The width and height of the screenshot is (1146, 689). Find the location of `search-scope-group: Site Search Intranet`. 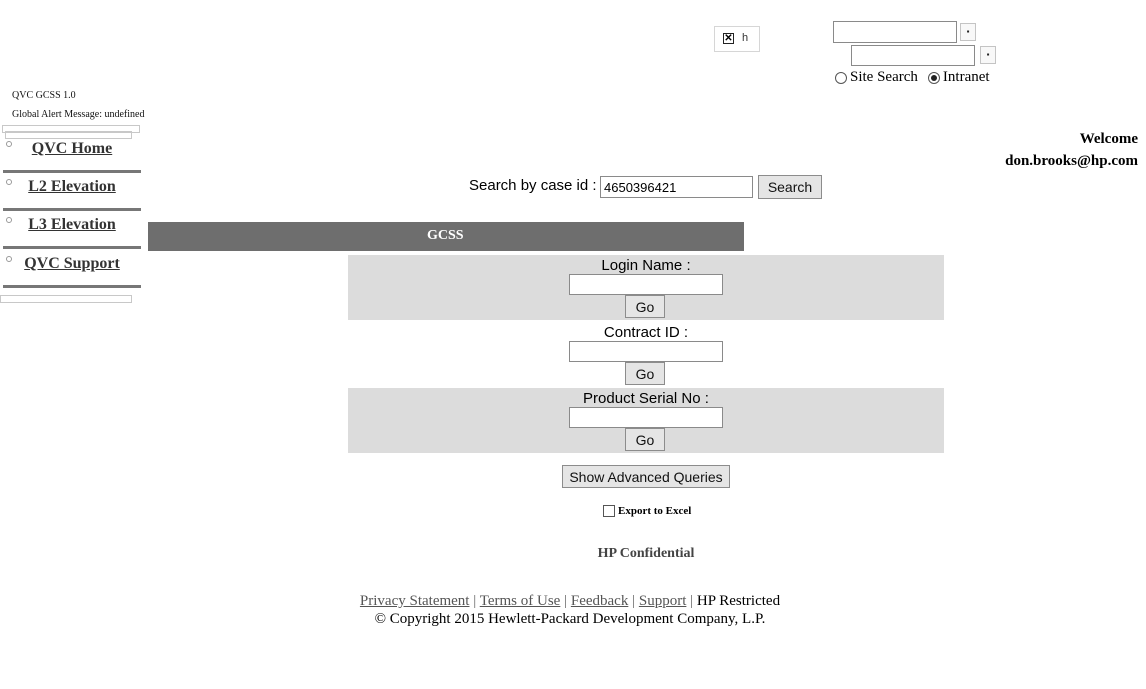

search-scope-group: Site Search Intranet is located at coordinates (912, 77).